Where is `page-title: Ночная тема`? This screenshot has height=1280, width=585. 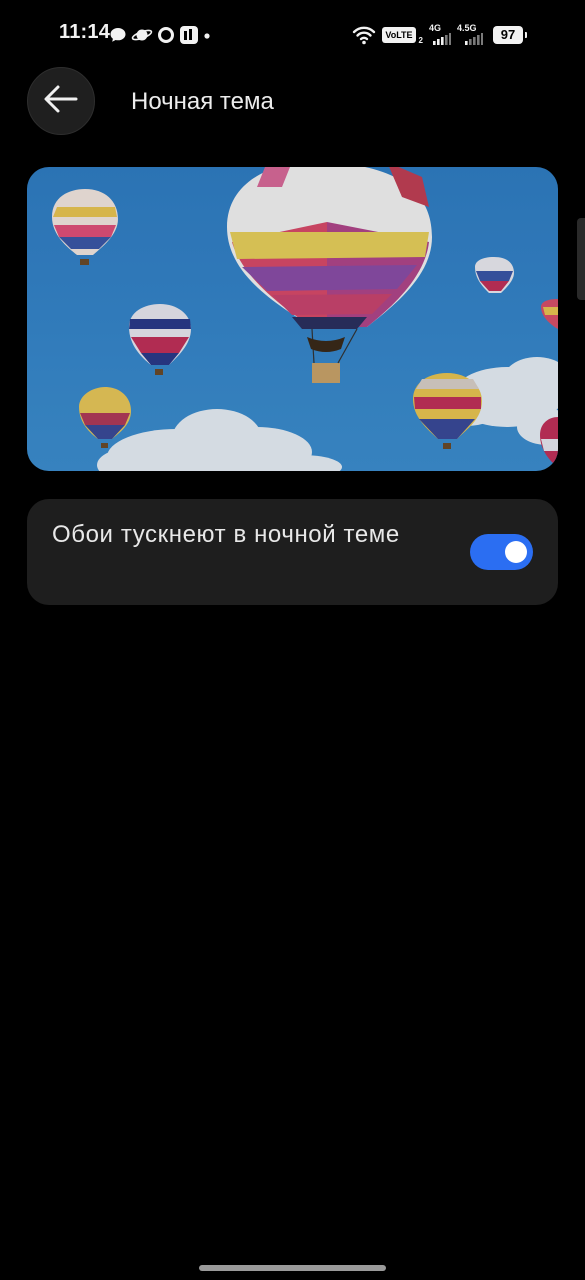 page-title: Ночная тема is located at coordinates (202, 101).